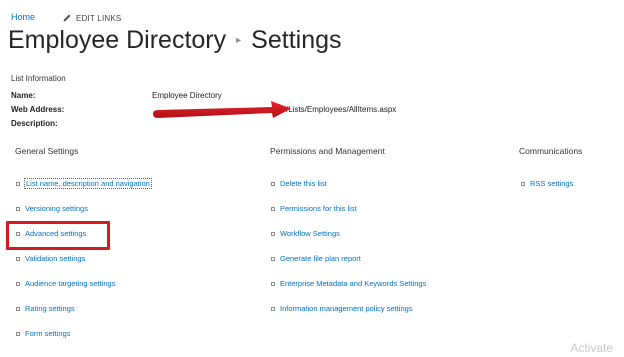  I want to click on activate-watermark: Activate, so click(591, 348).